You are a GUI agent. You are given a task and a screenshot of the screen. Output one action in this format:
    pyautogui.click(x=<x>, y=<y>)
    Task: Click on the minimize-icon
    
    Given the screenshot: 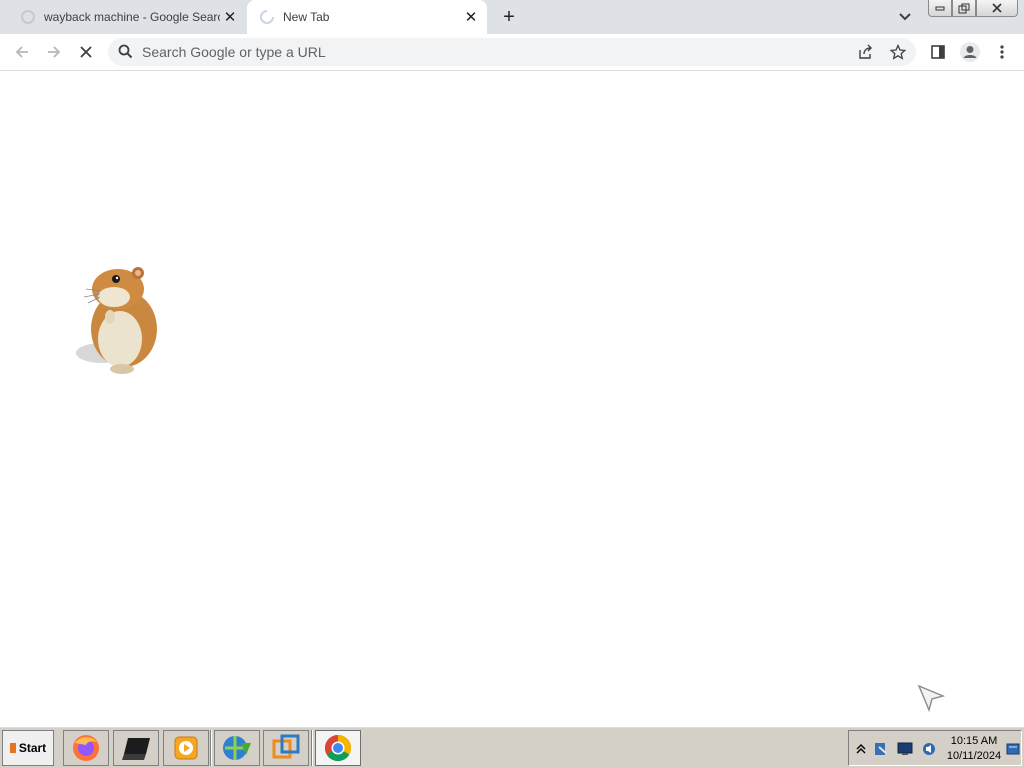 What is the action you would take?
    pyautogui.click(x=940, y=8)
    